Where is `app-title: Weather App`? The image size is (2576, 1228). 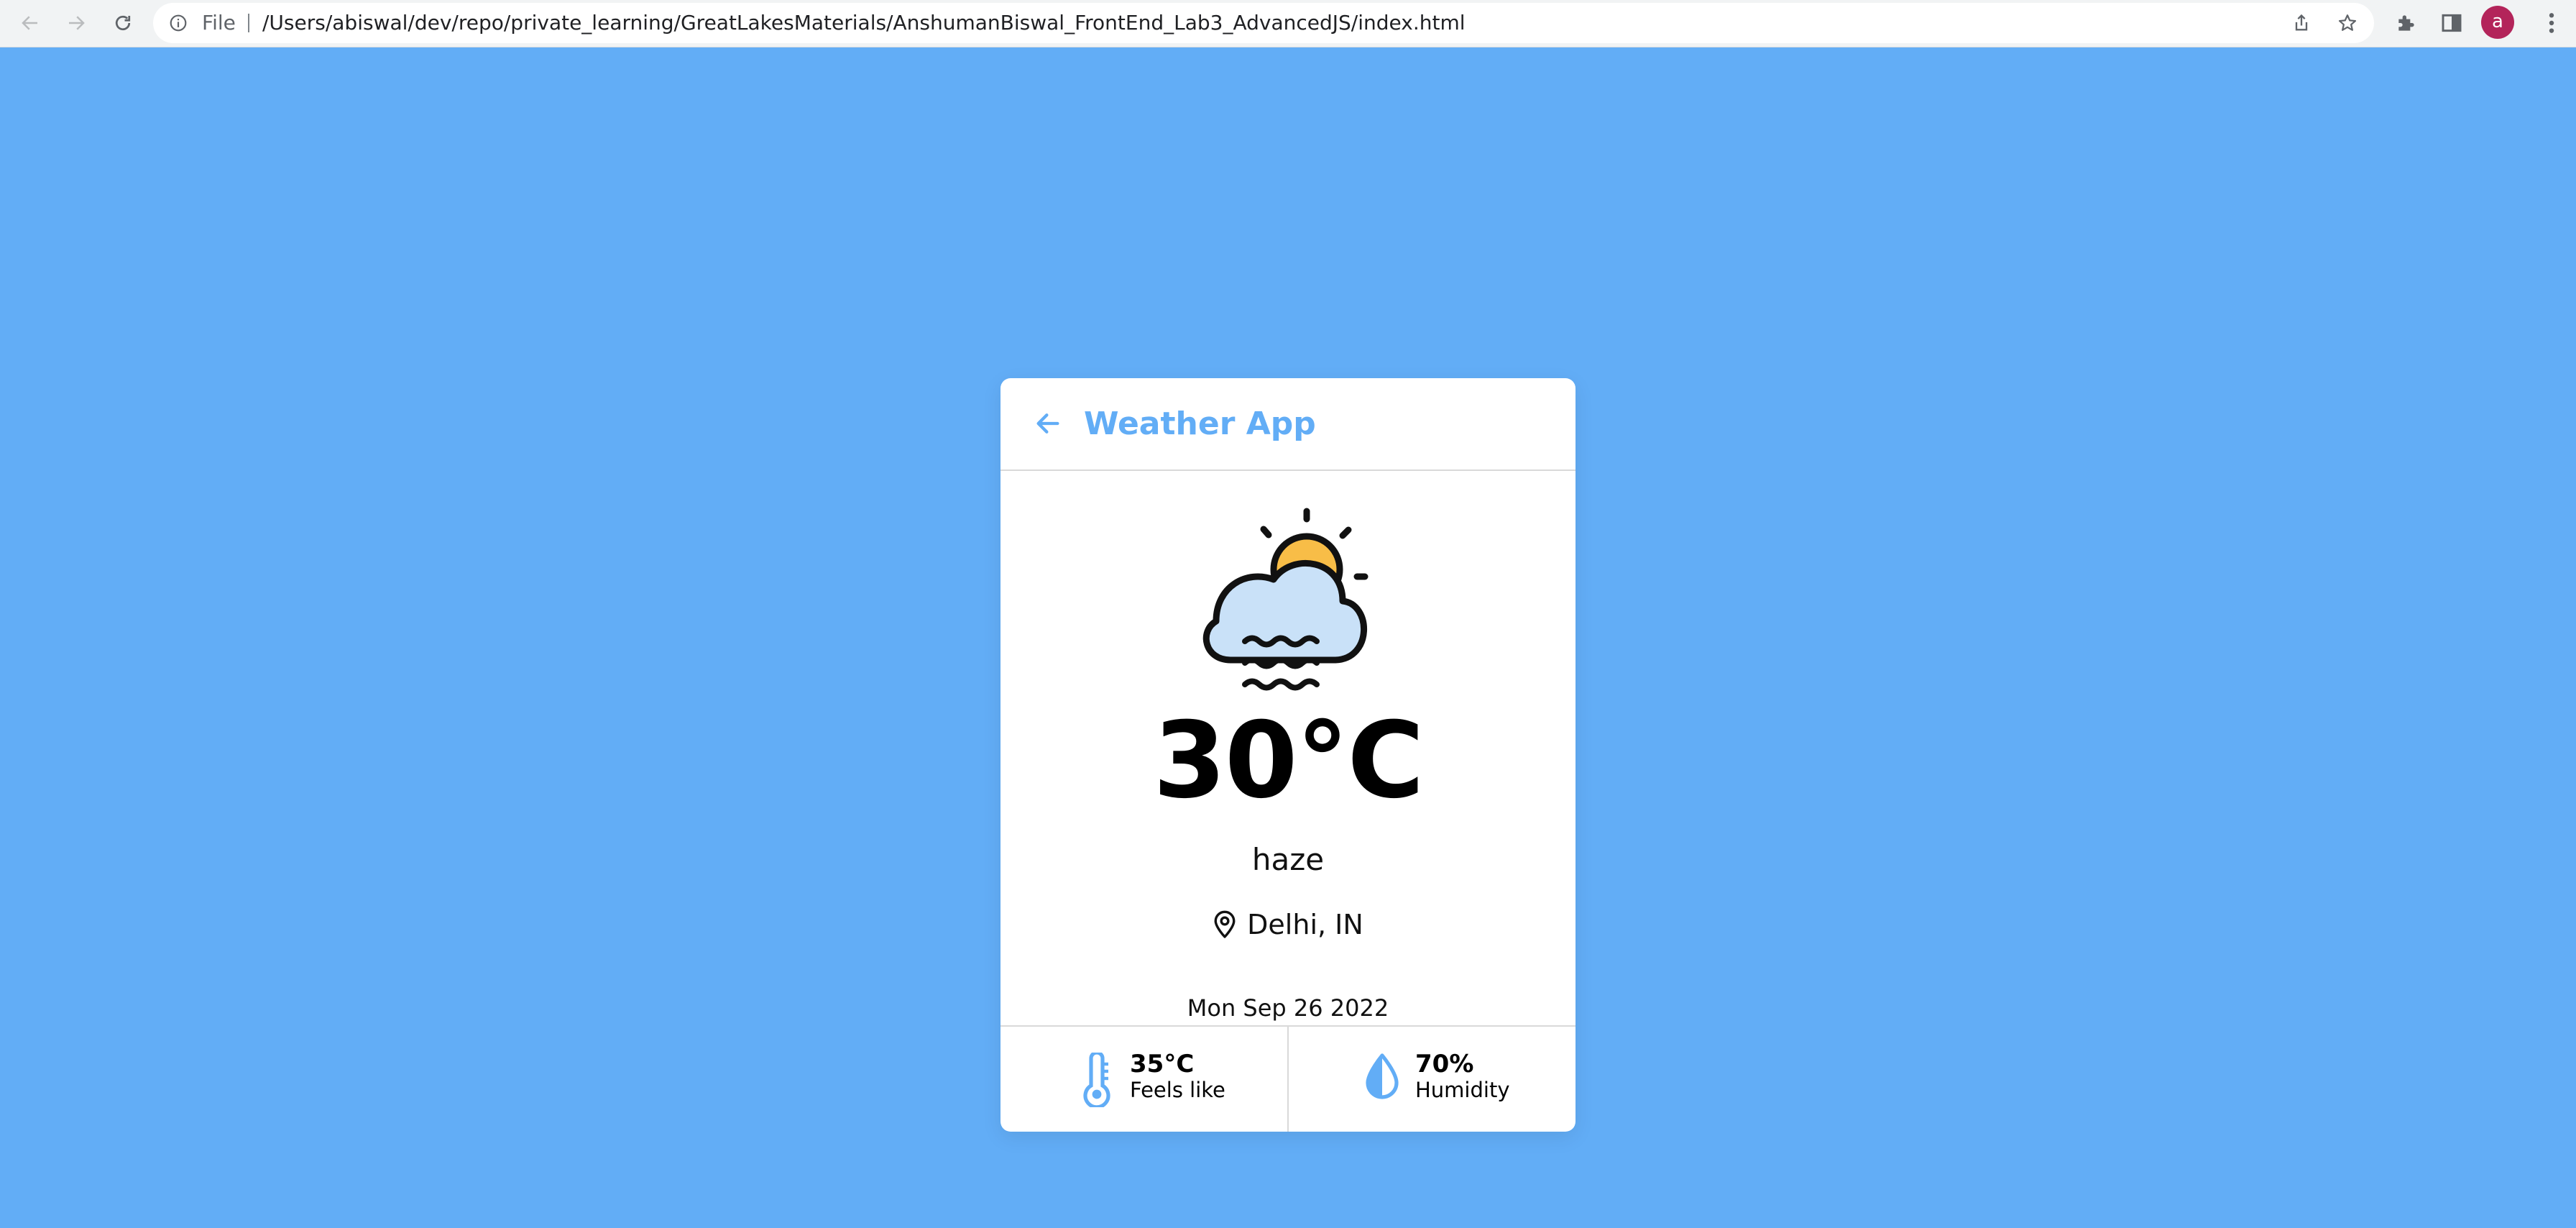
app-title: Weather App is located at coordinates (1200, 424).